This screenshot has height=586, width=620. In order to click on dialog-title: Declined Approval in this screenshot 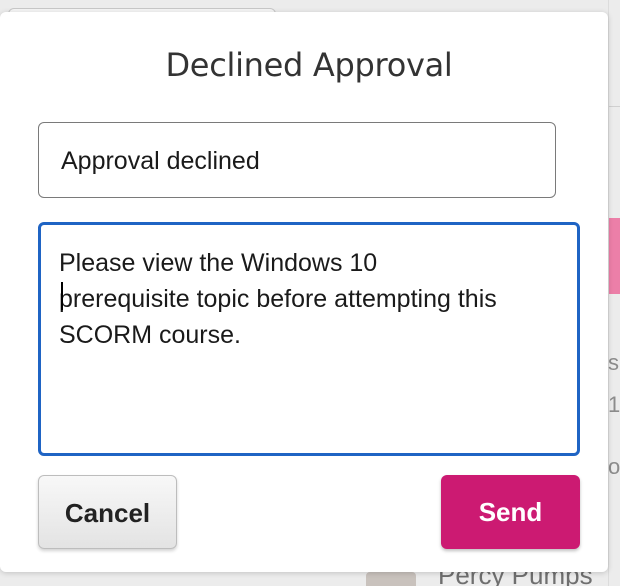, I will do `click(309, 65)`.